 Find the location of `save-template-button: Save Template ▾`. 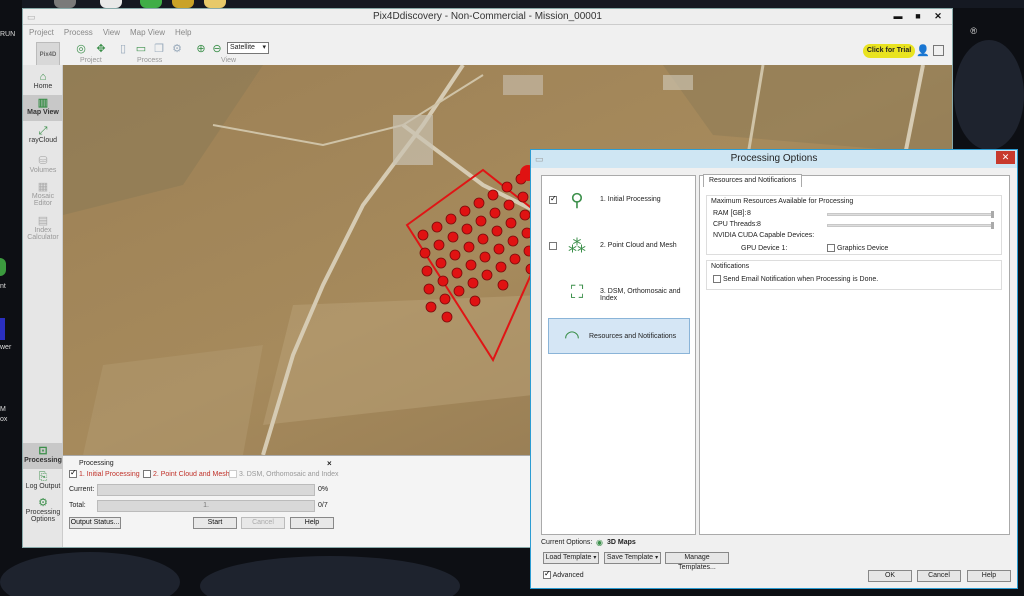

save-template-button: Save Template ▾ is located at coordinates (632, 558).